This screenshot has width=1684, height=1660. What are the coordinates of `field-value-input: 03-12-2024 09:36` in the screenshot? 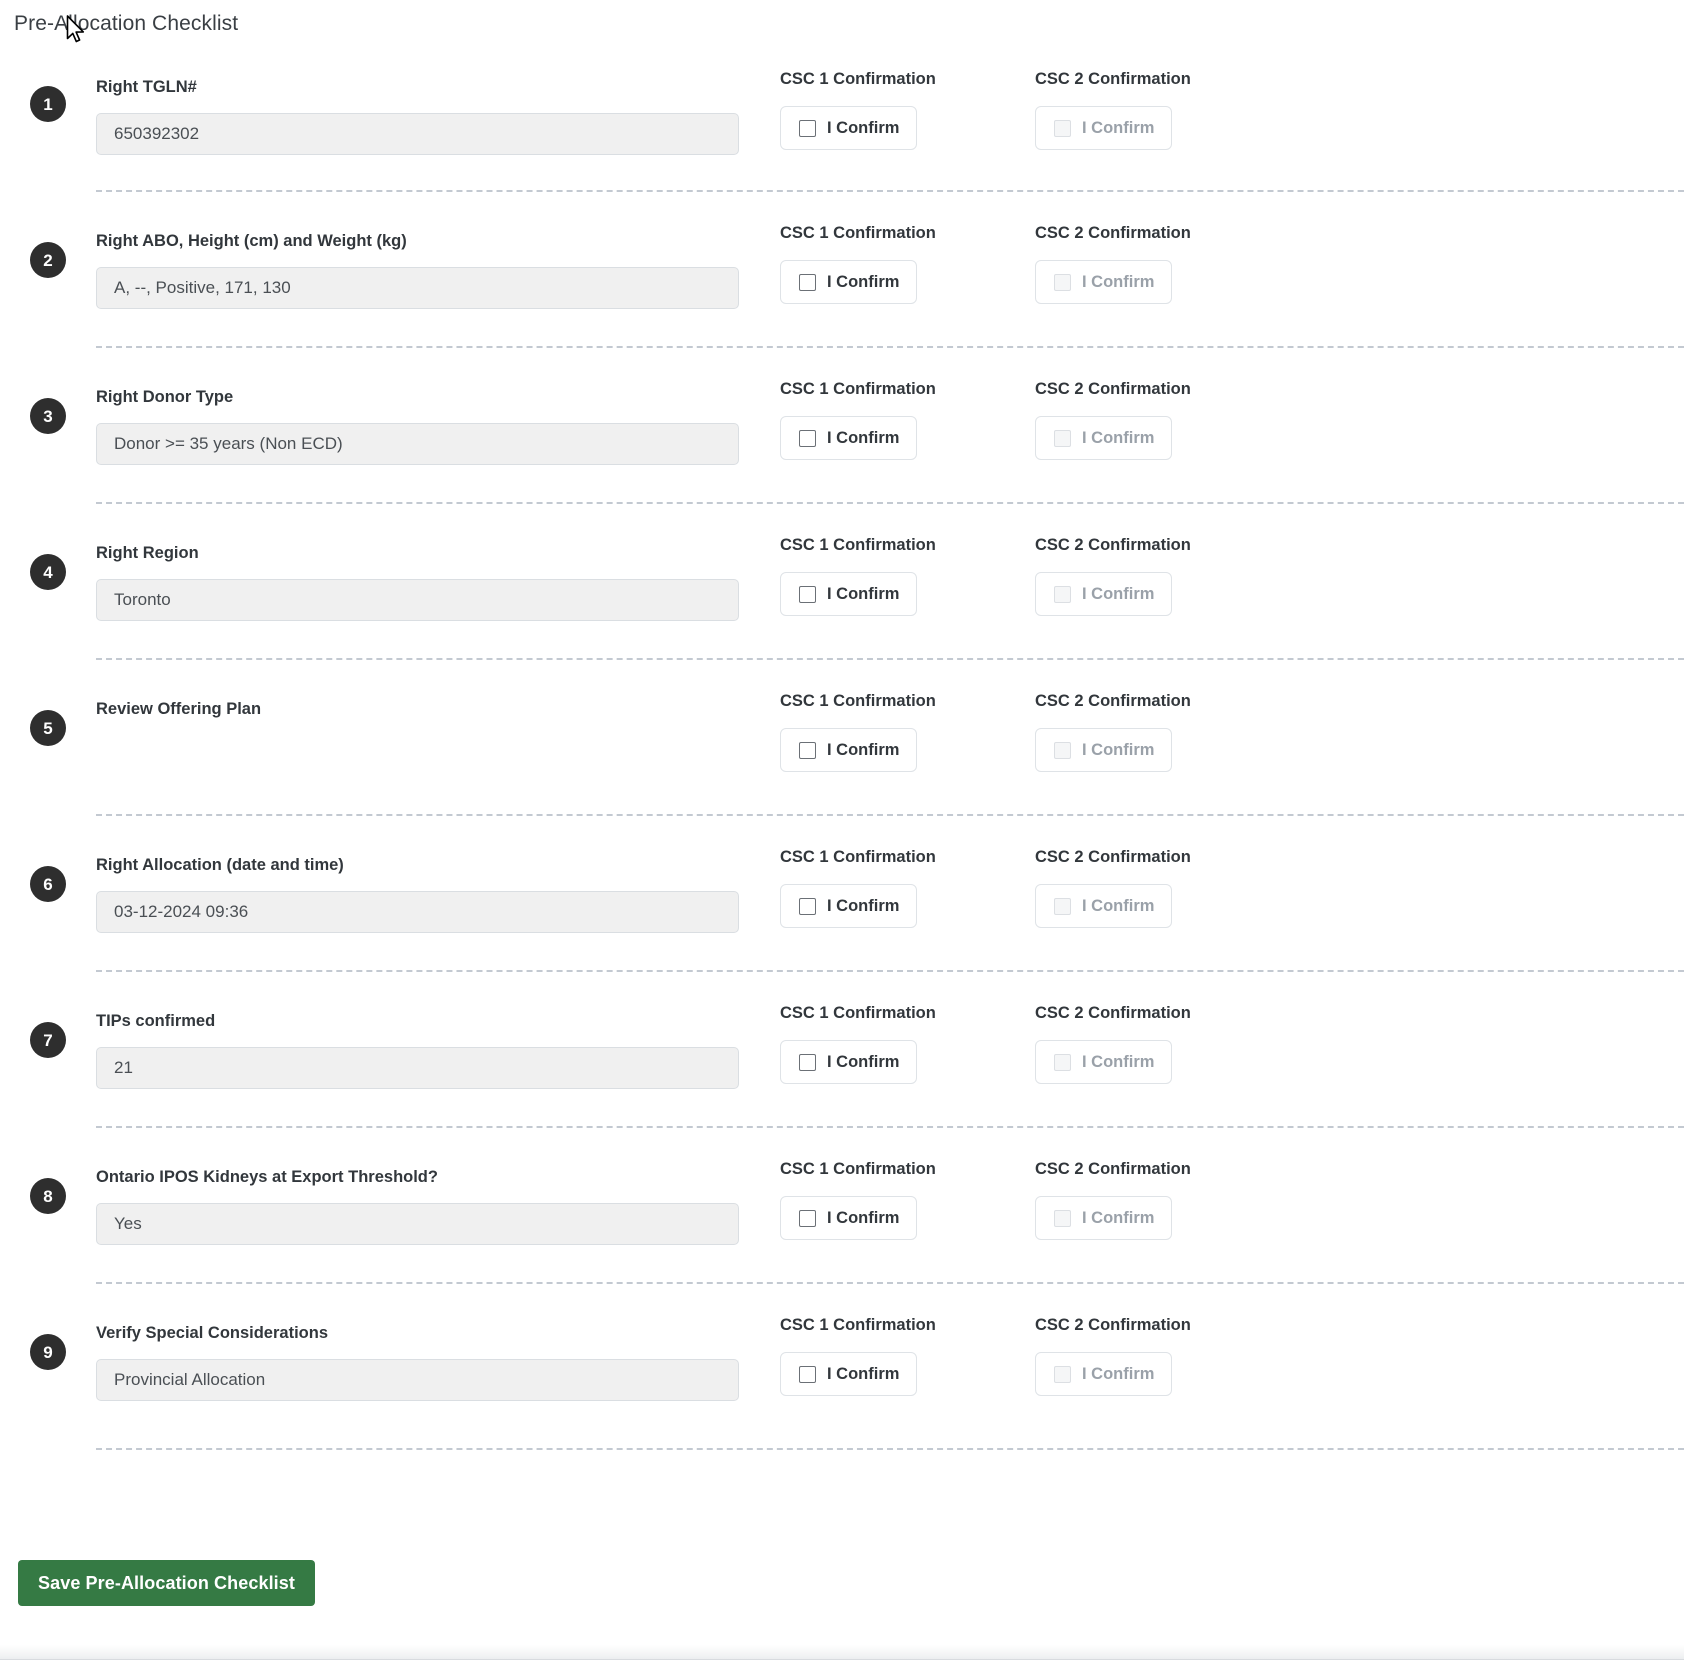 It's located at (417, 912).